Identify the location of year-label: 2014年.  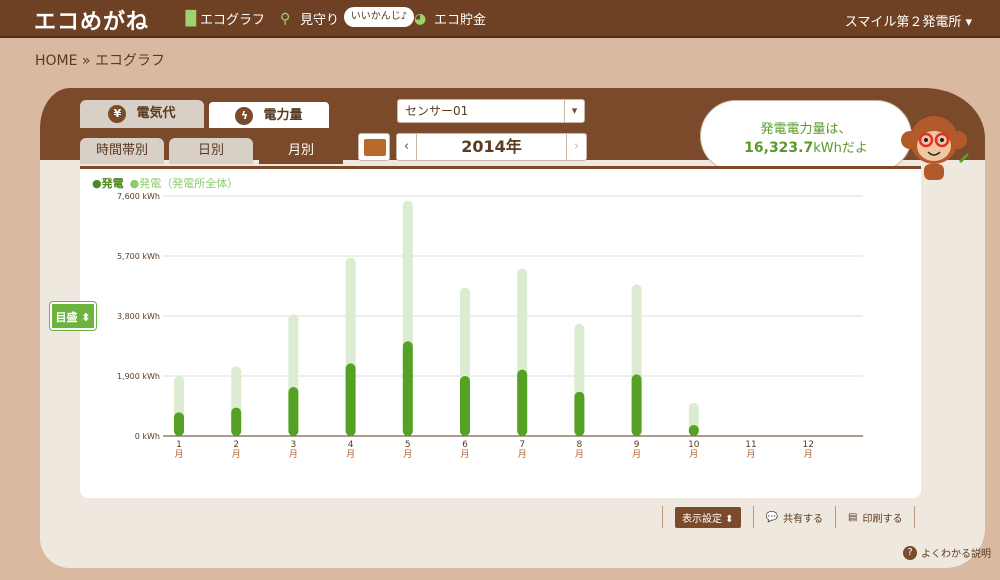
(491, 146).